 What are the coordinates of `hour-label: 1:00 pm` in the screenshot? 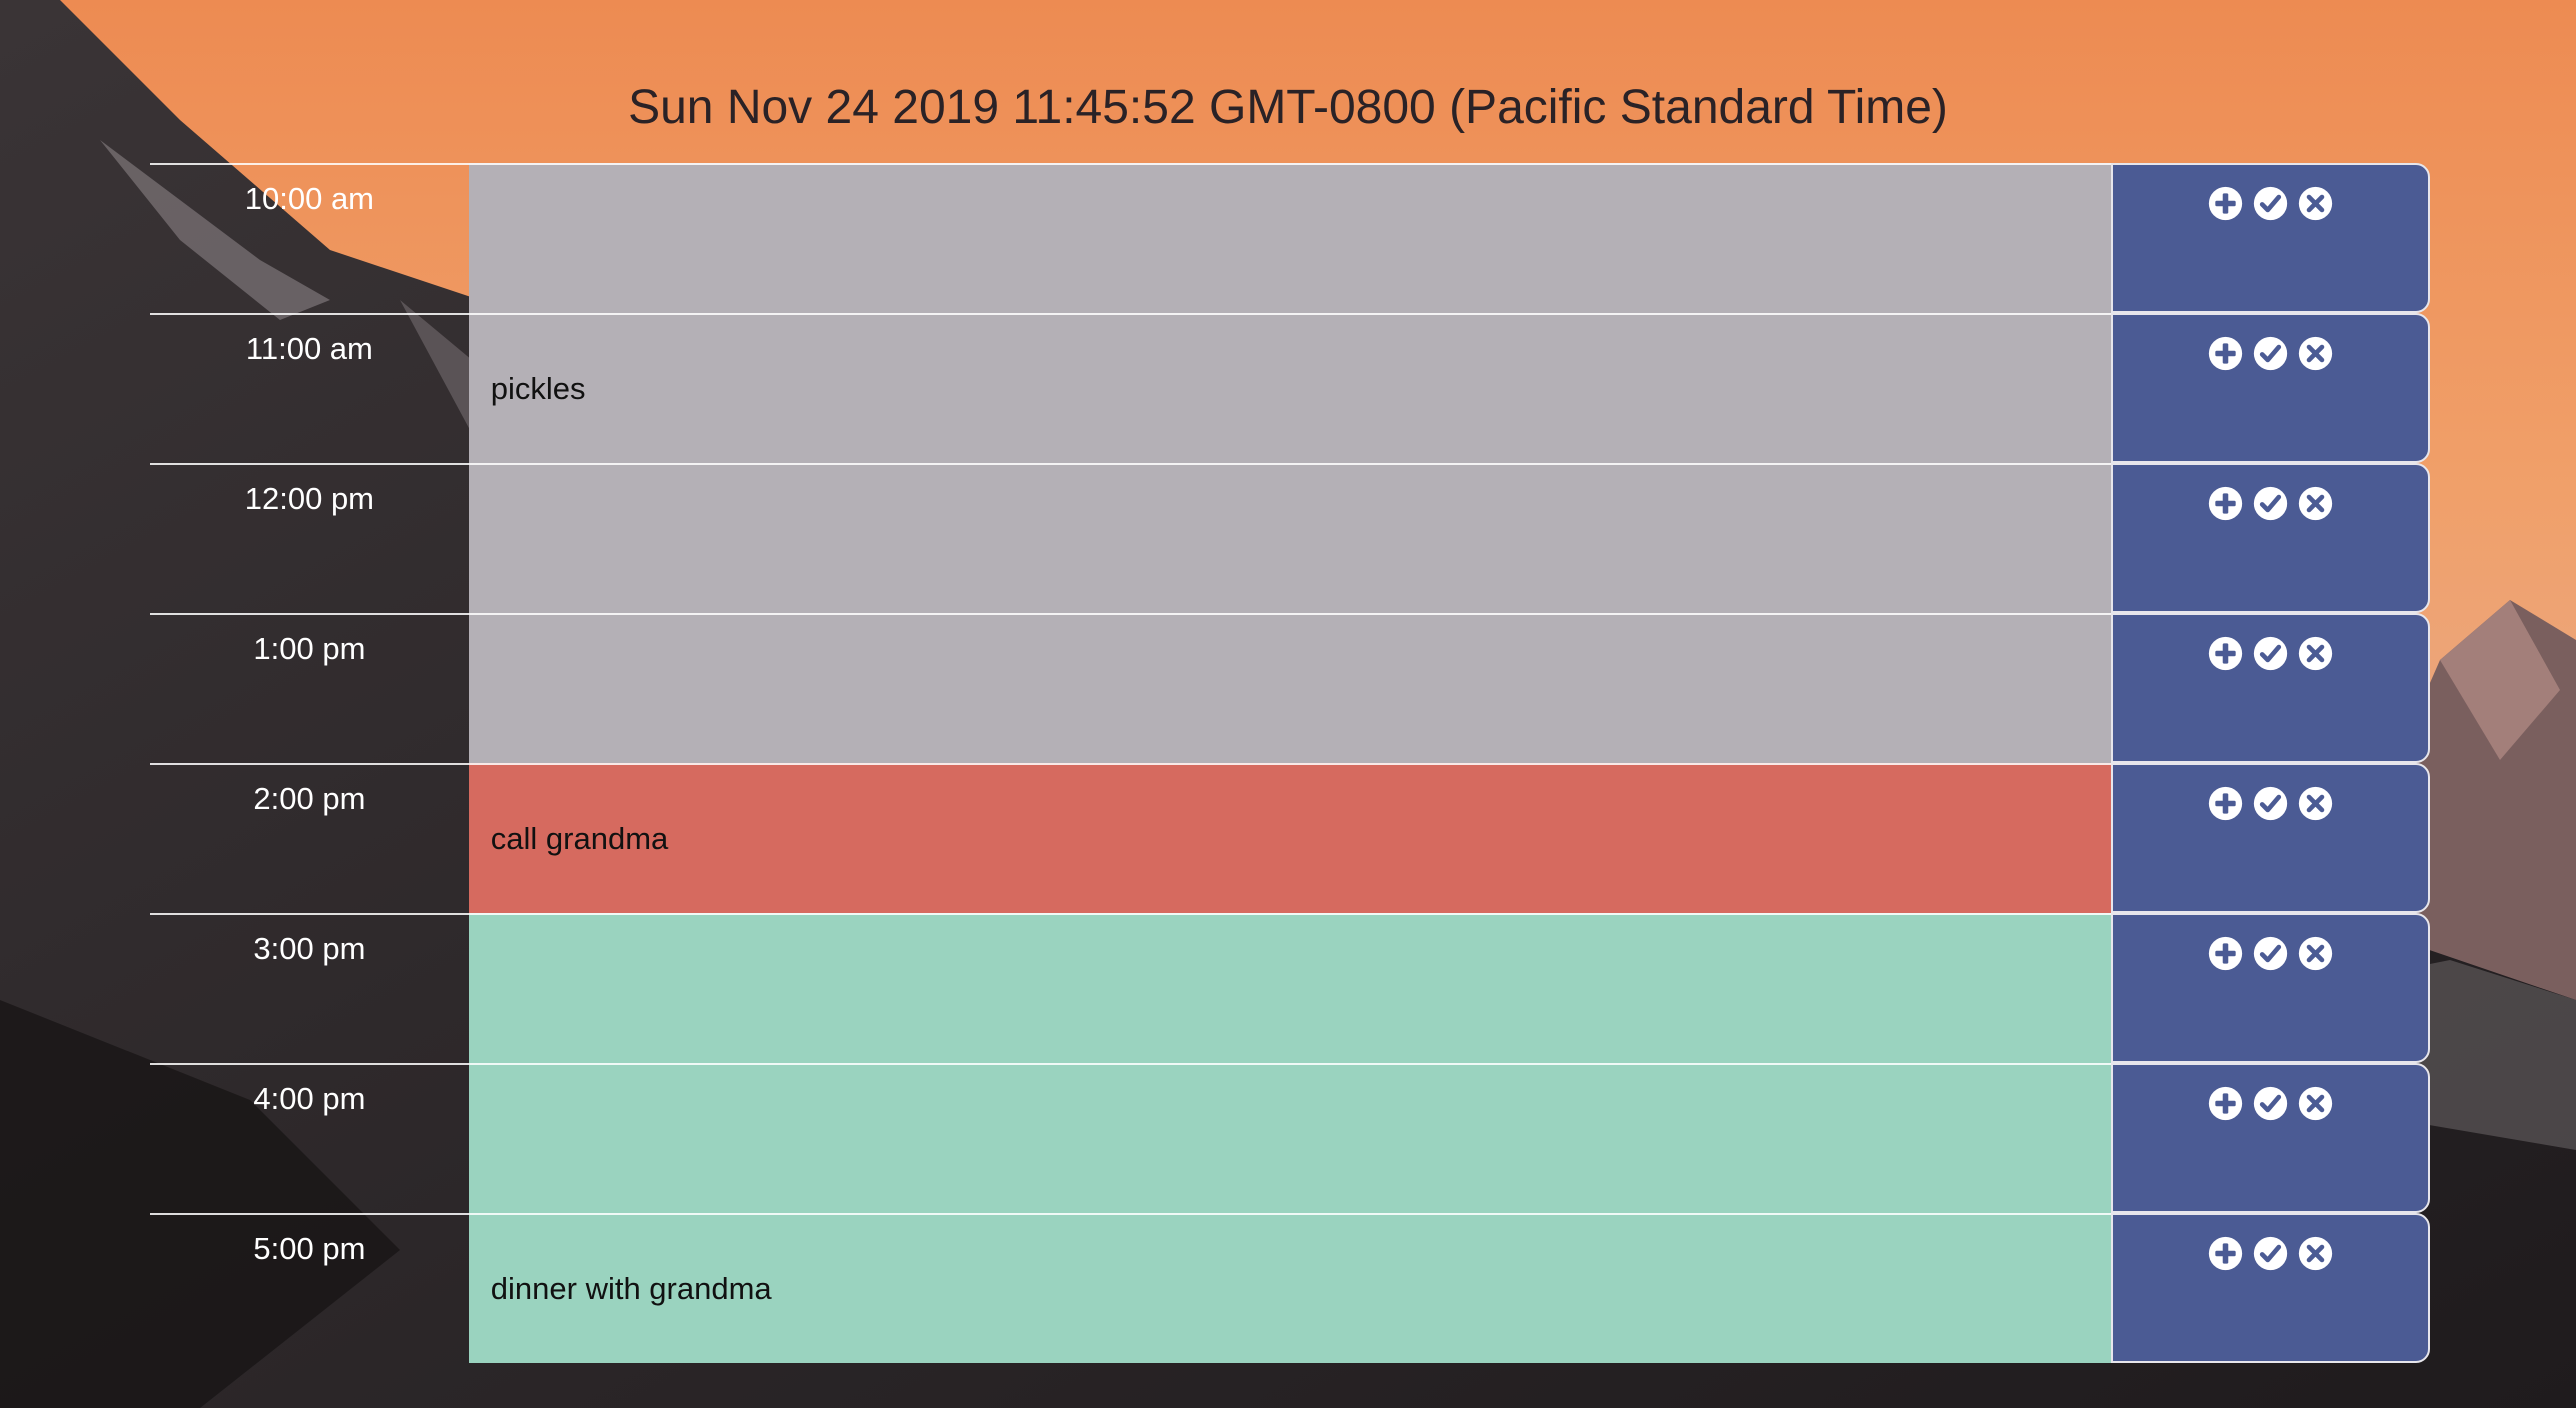 It's located at (309, 688).